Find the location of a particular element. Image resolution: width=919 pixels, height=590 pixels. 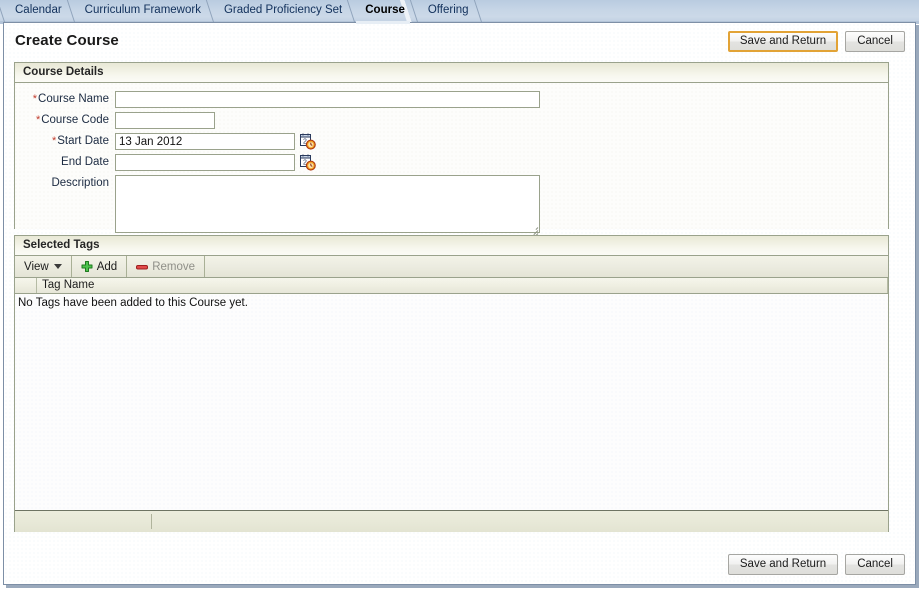

status-bar-divider is located at coordinates (151, 521).